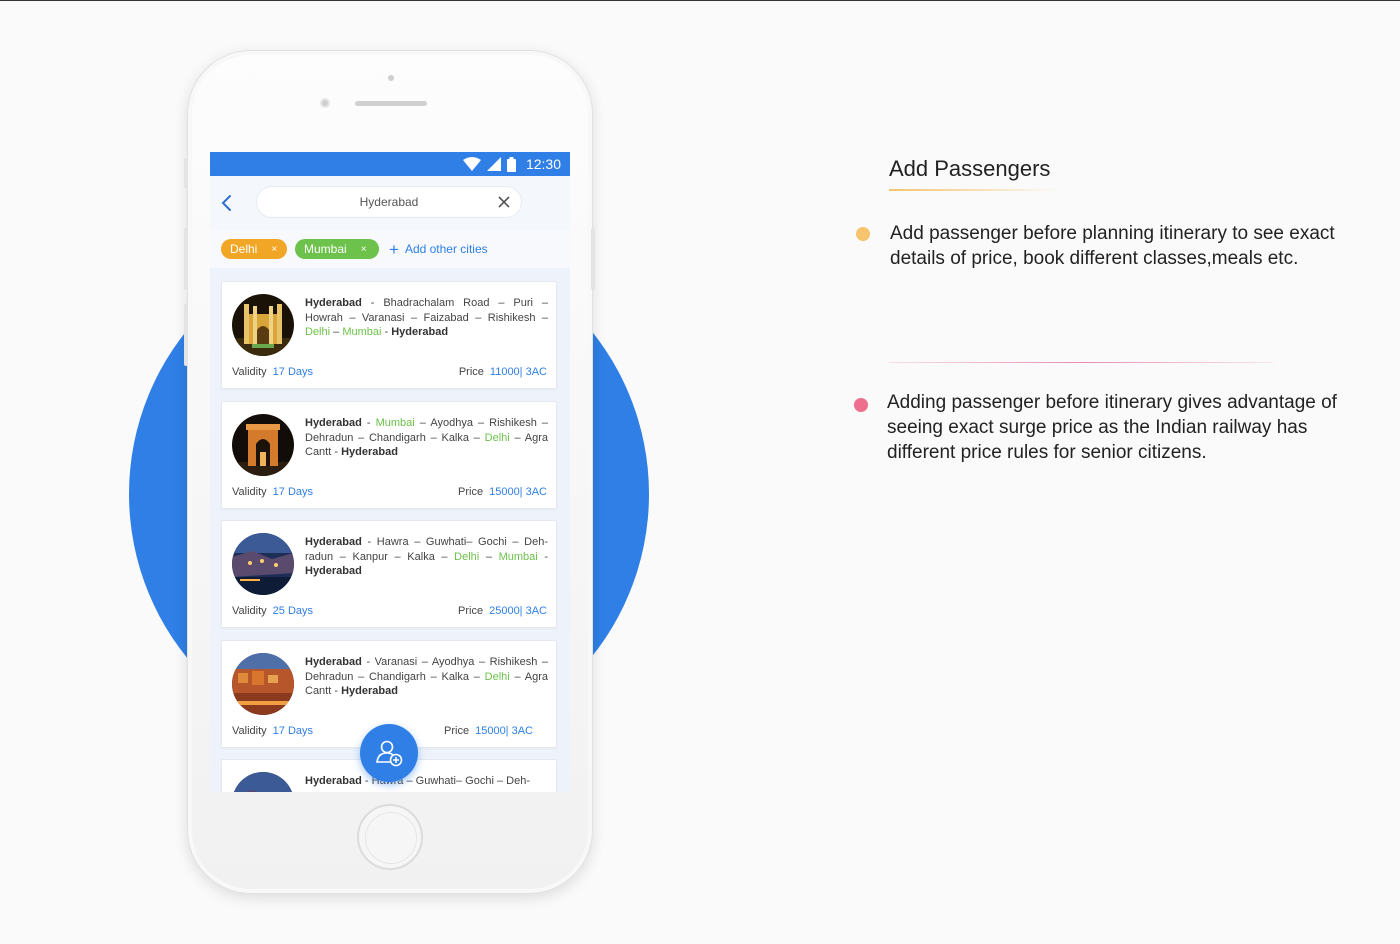 The image size is (1400, 944). What do you see at coordinates (493, 164) in the screenshot?
I see `signal-icon` at bounding box center [493, 164].